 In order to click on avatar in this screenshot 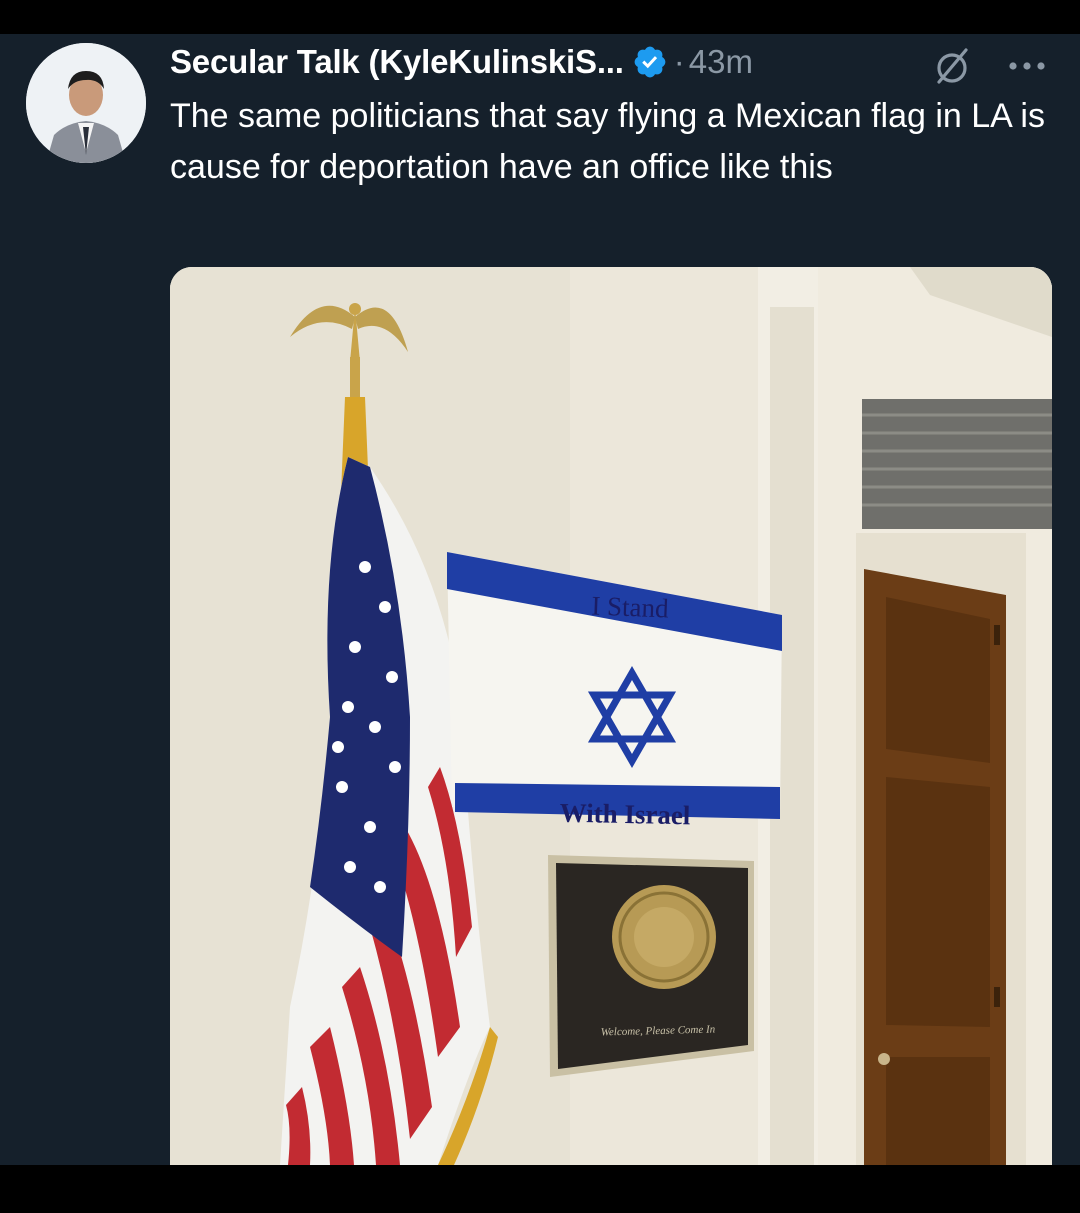, I will do `click(86, 103)`.